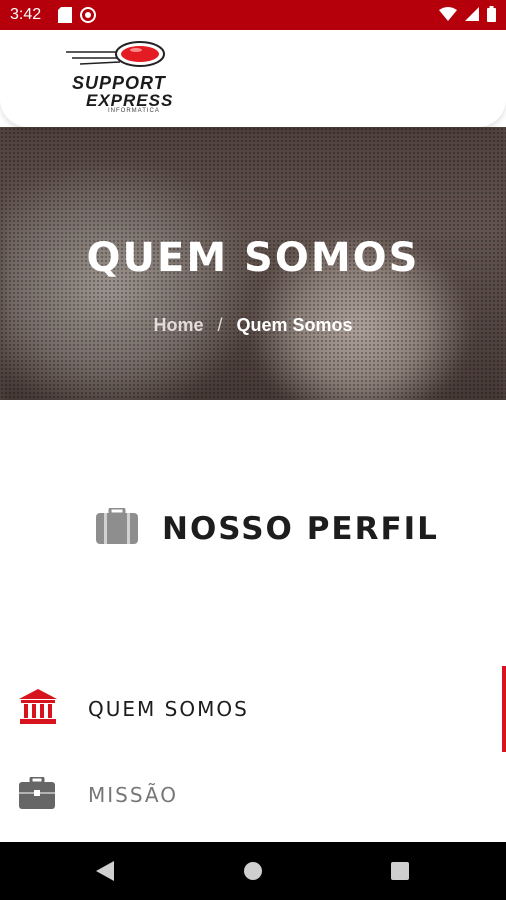 Image resolution: width=506 pixels, height=900 pixels. What do you see at coordinates (400, 873) in the screenshot?
I see `recents-icon` at bounding box center [400, 873].